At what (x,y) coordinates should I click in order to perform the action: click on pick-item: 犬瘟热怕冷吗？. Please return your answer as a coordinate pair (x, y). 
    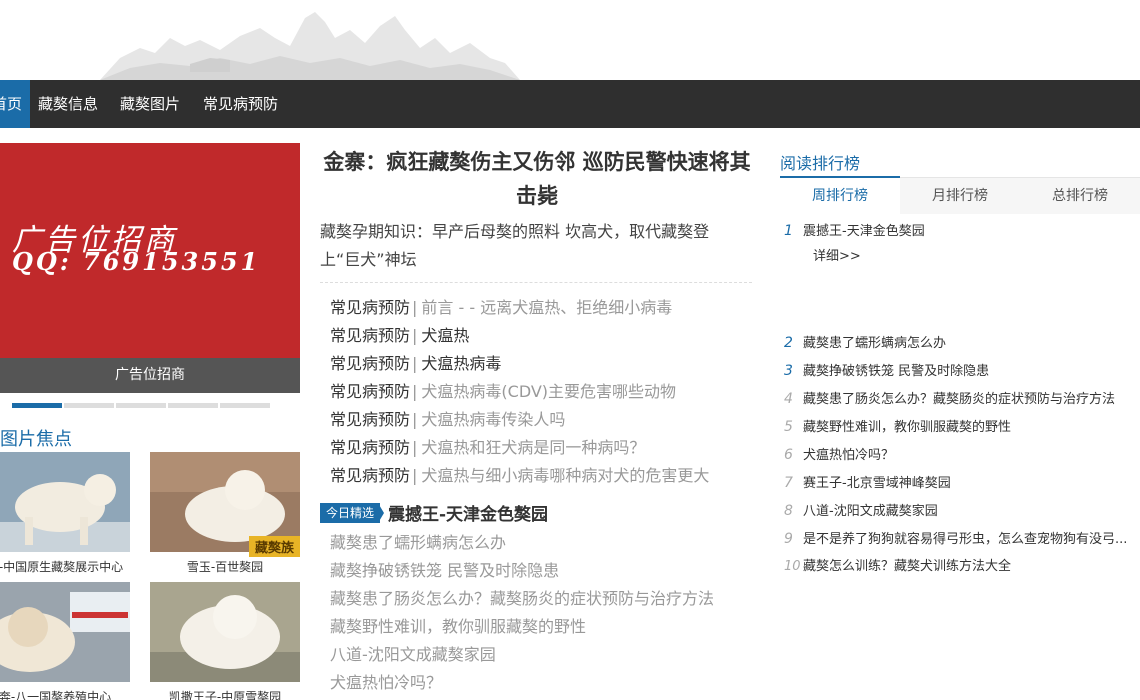
    Looking at the image, I should click on (386, 683).